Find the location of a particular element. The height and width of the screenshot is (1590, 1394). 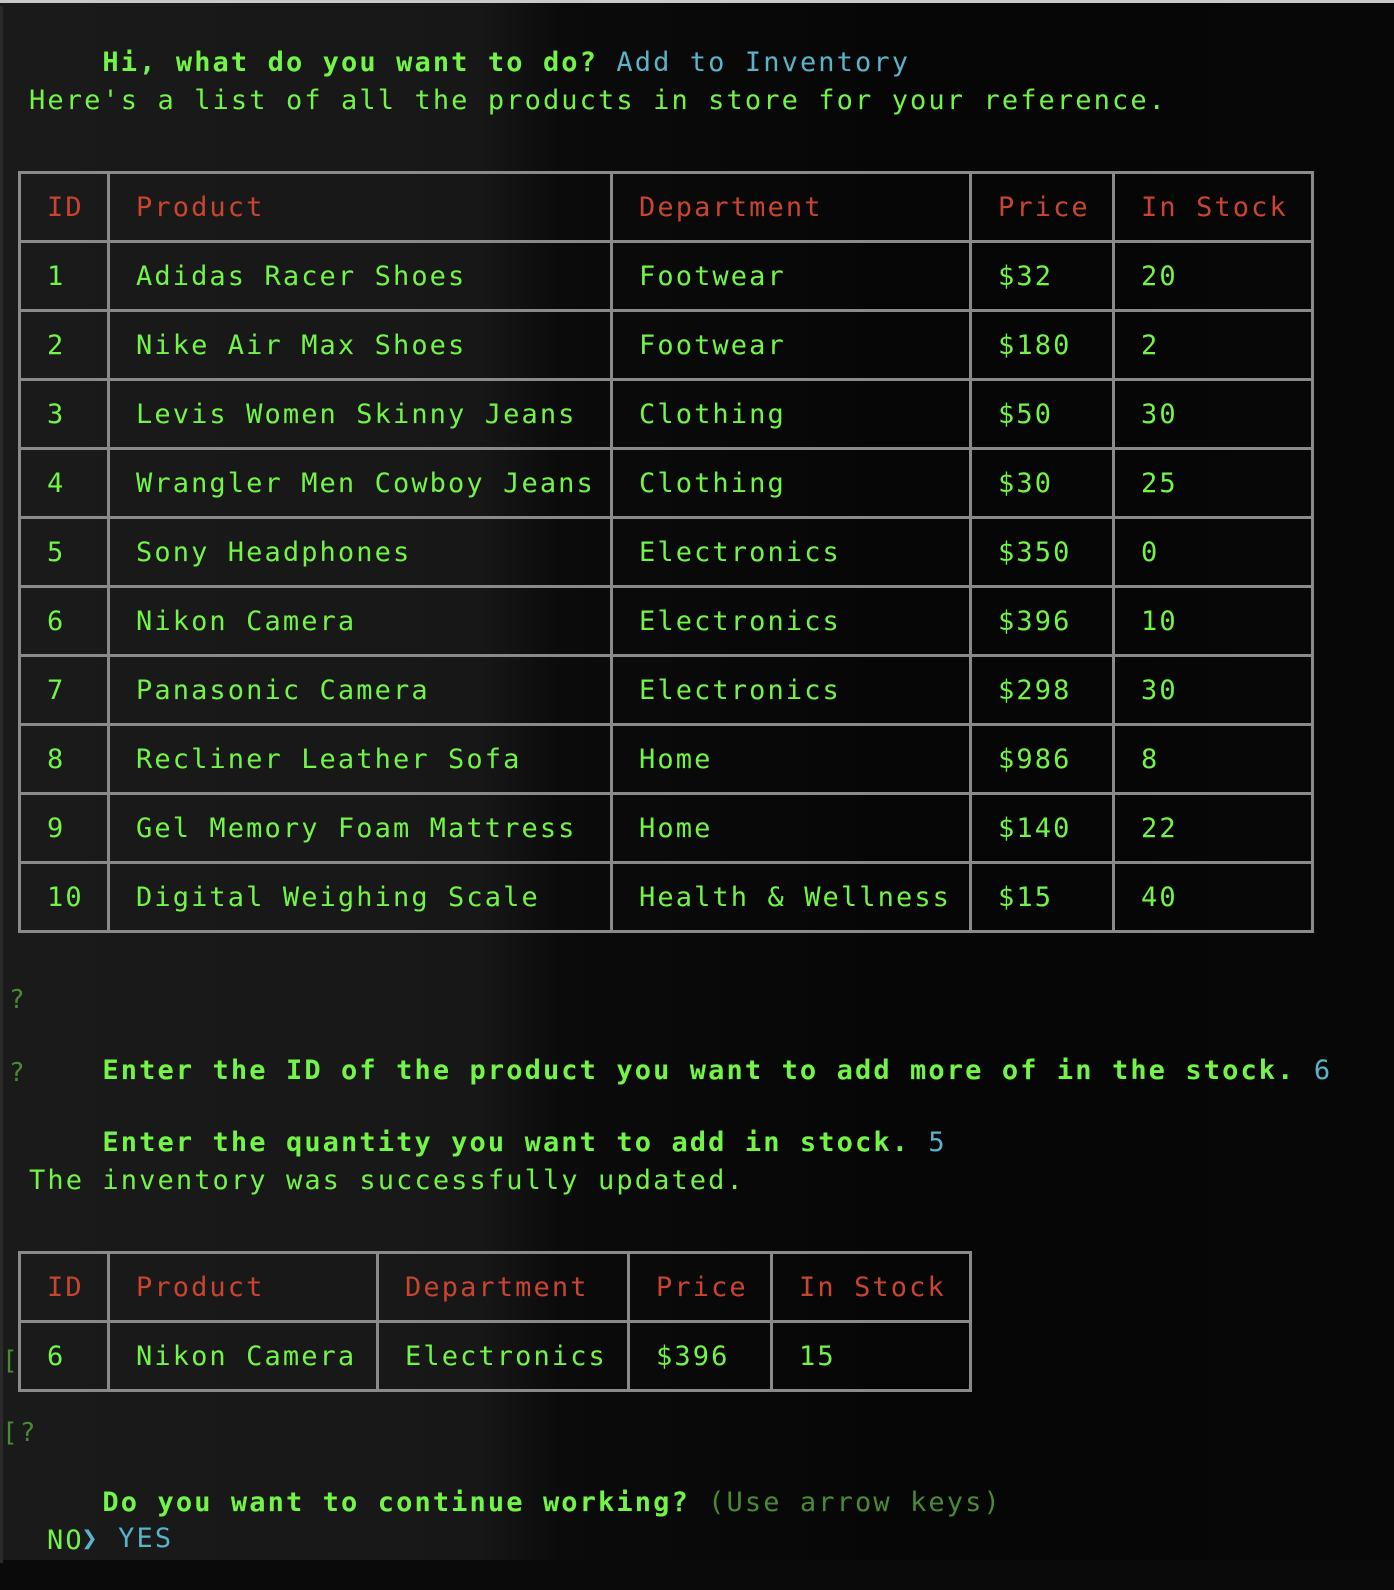

cell-product: Recliner Leather Sofa is located at coordinates (360, 759).